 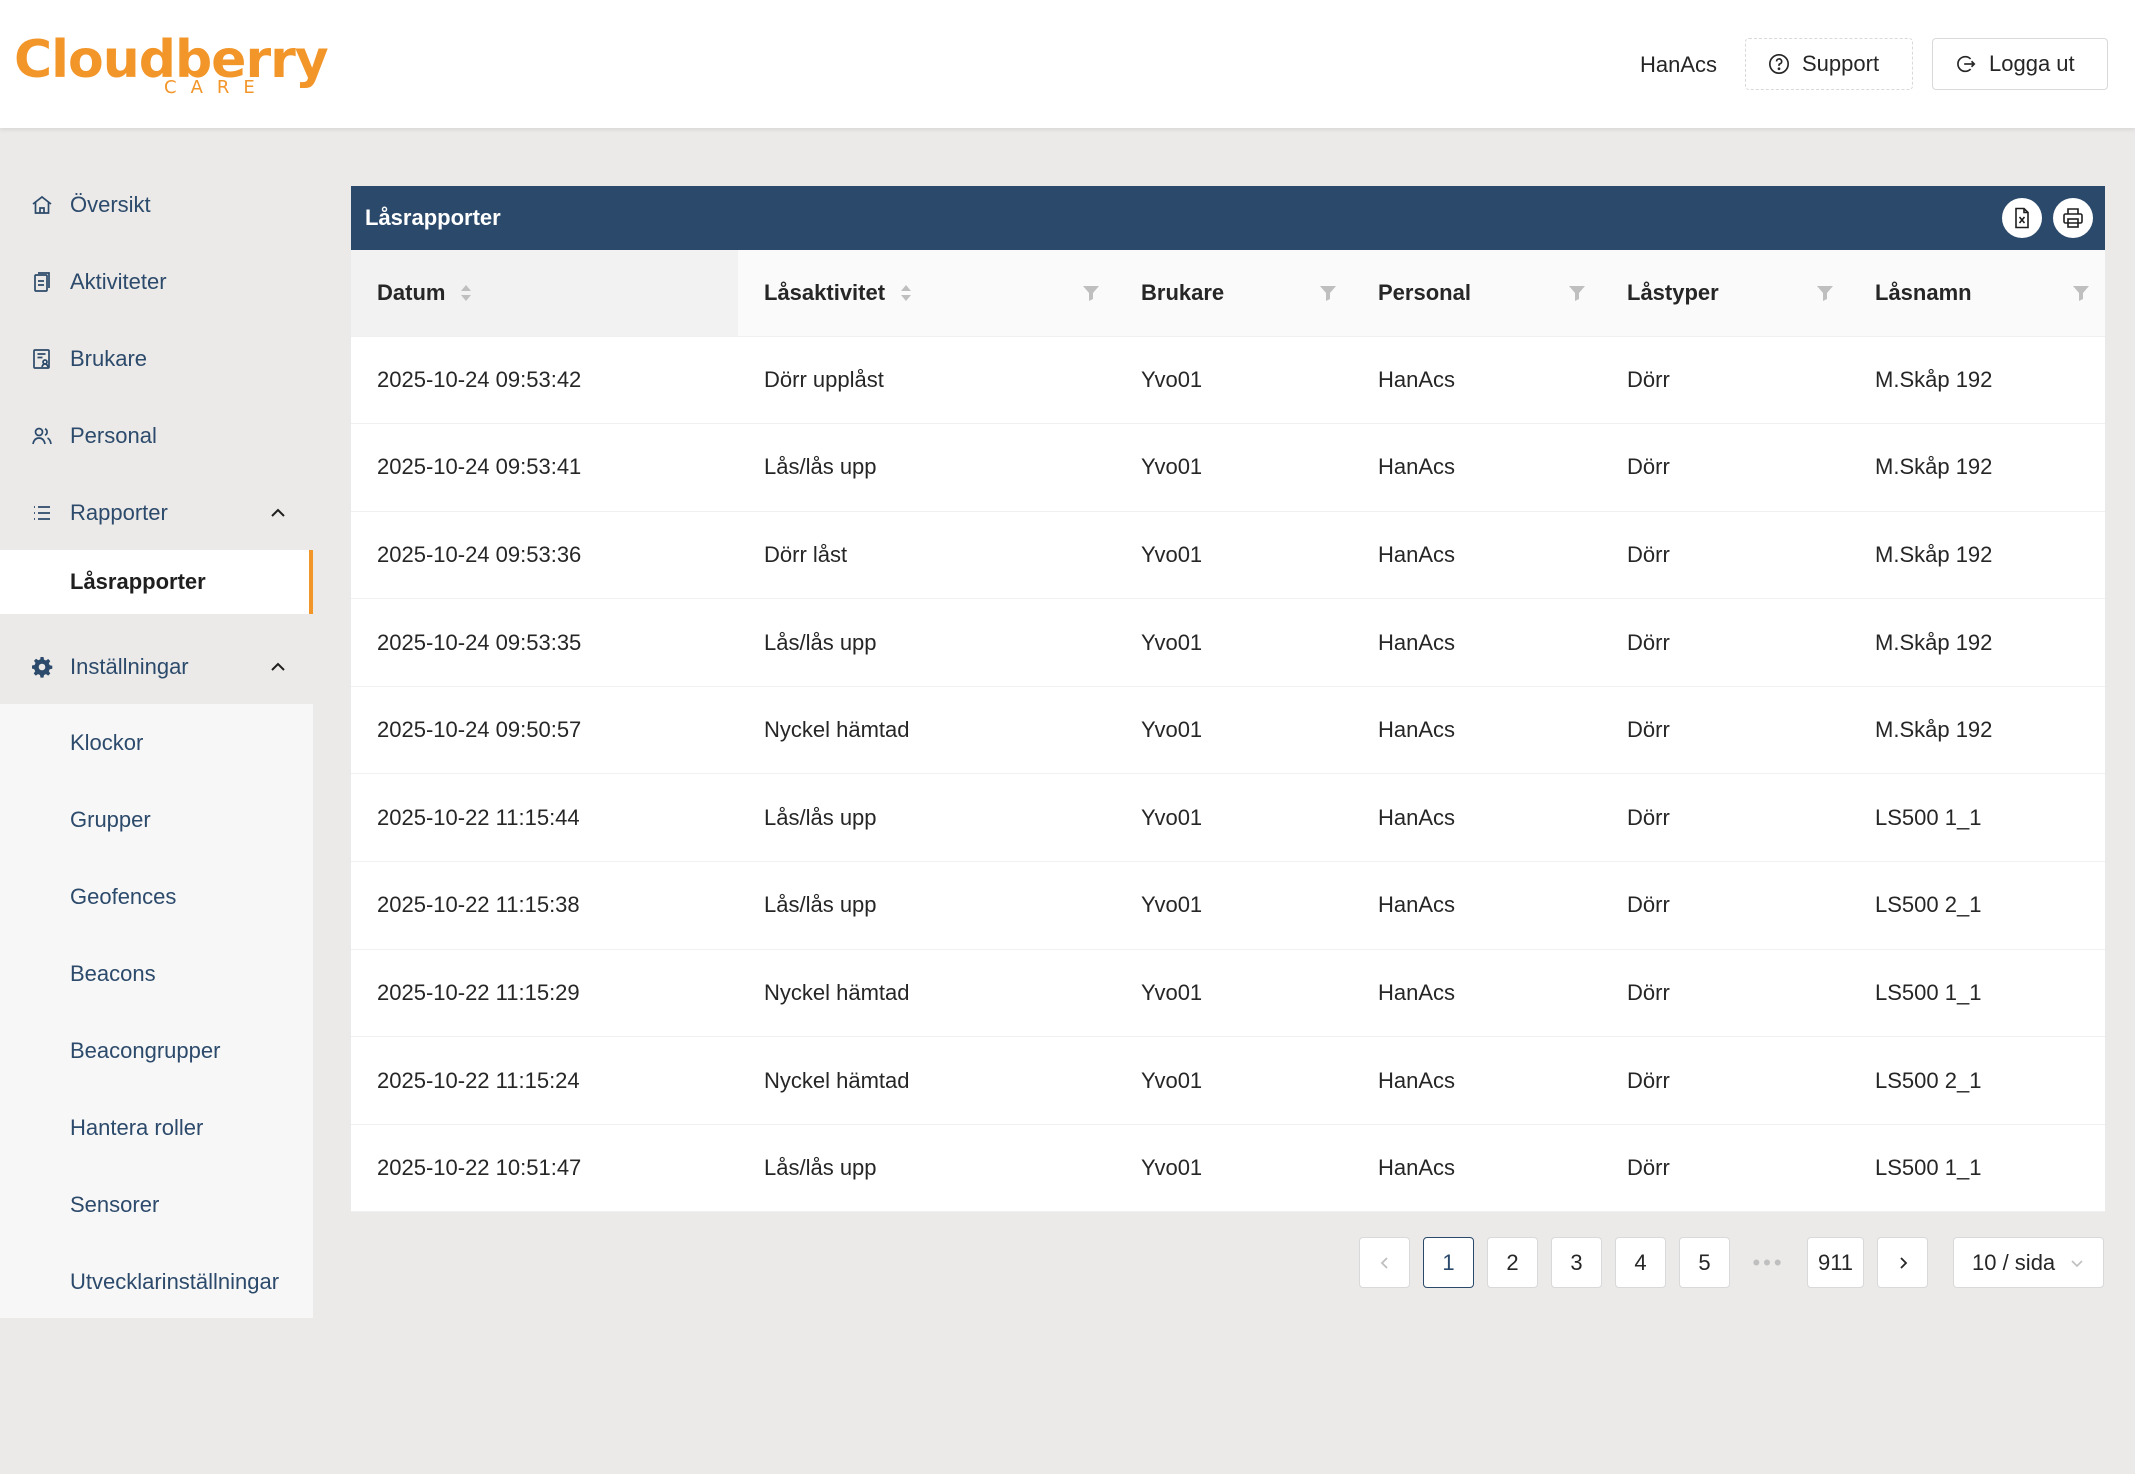 I want to click on printer-icon, so click(x=2073, y=218).